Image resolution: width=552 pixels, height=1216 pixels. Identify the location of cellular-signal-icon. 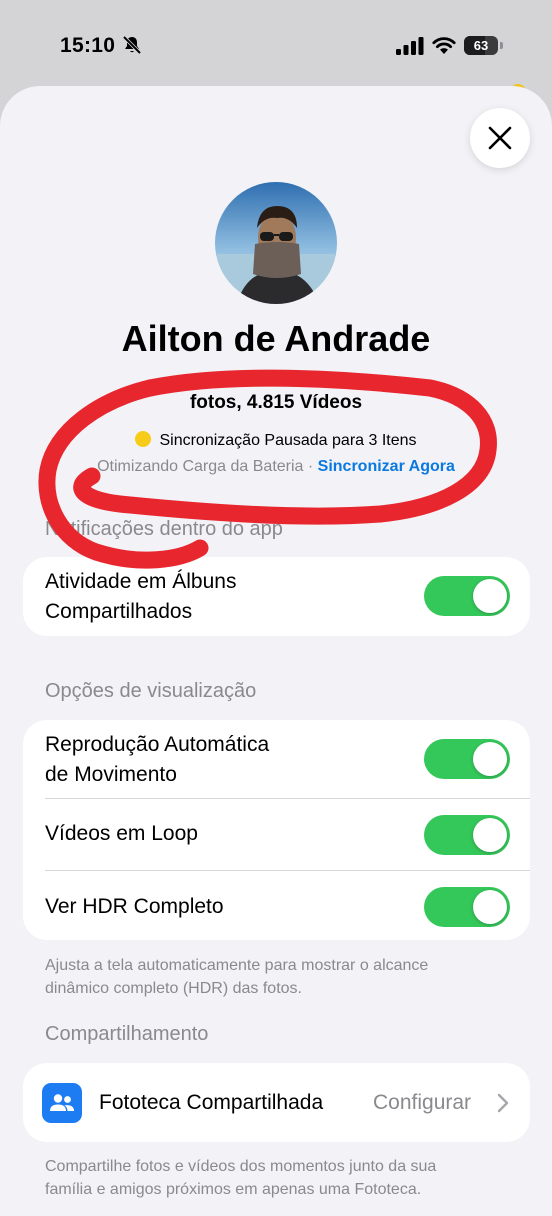
(410, 46).